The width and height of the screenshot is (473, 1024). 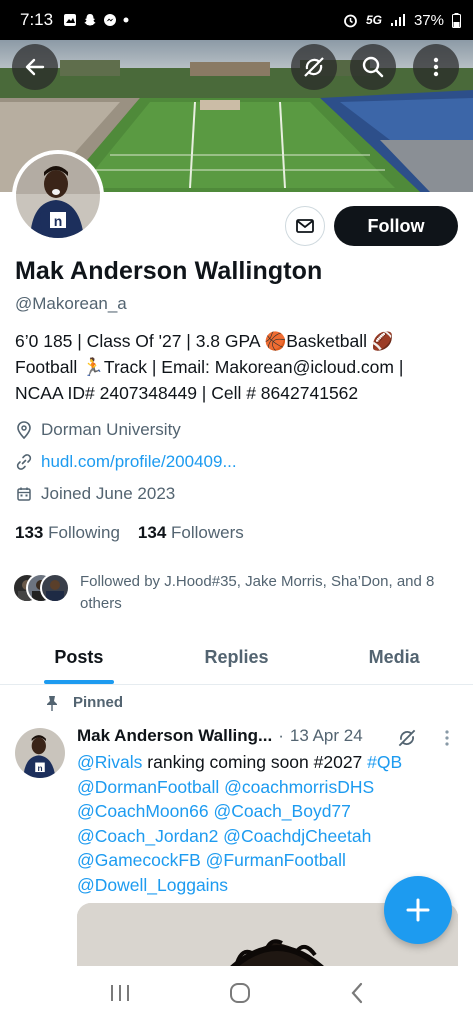 I want to click on signal-icon, so click(x=397, y=20).